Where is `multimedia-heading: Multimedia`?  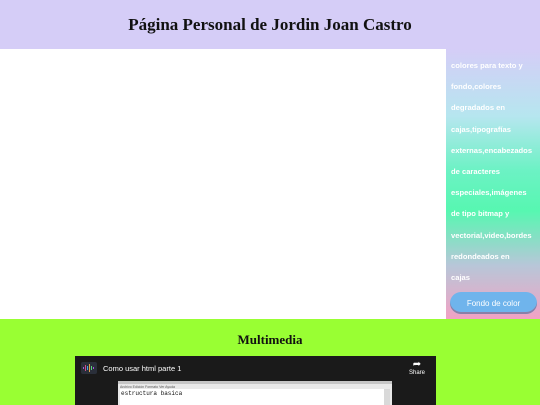 multimedia-heading: Multimedia is located at coordinates (270, 339).